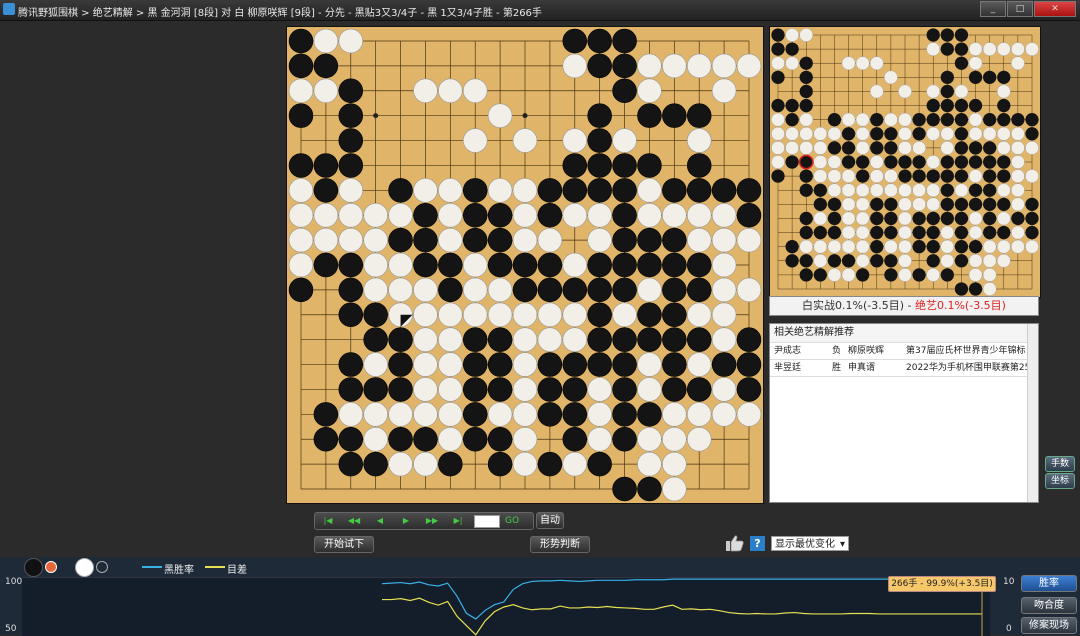  What do you see at coordinates (1055, 9) in the screenshot?
I see `close-button: ✕` at bounding box center [1055, 9].